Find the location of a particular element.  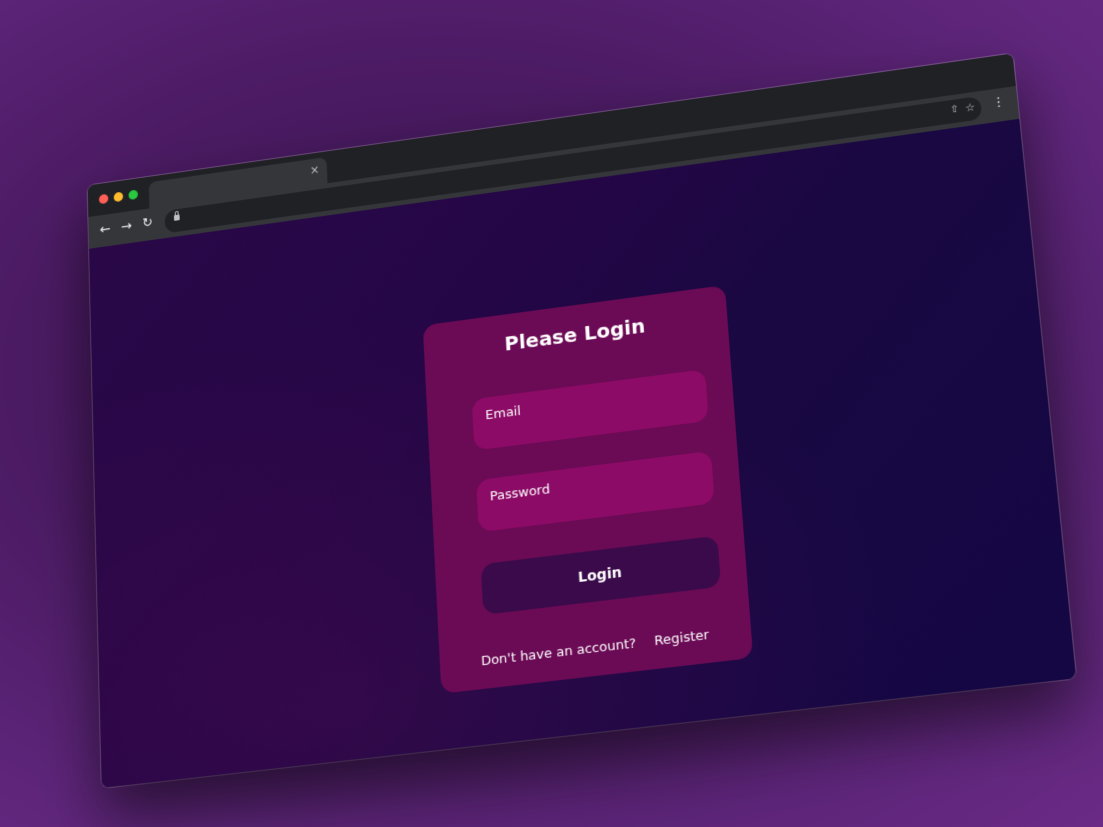

close-window-button is located at coordinates (103, 199).